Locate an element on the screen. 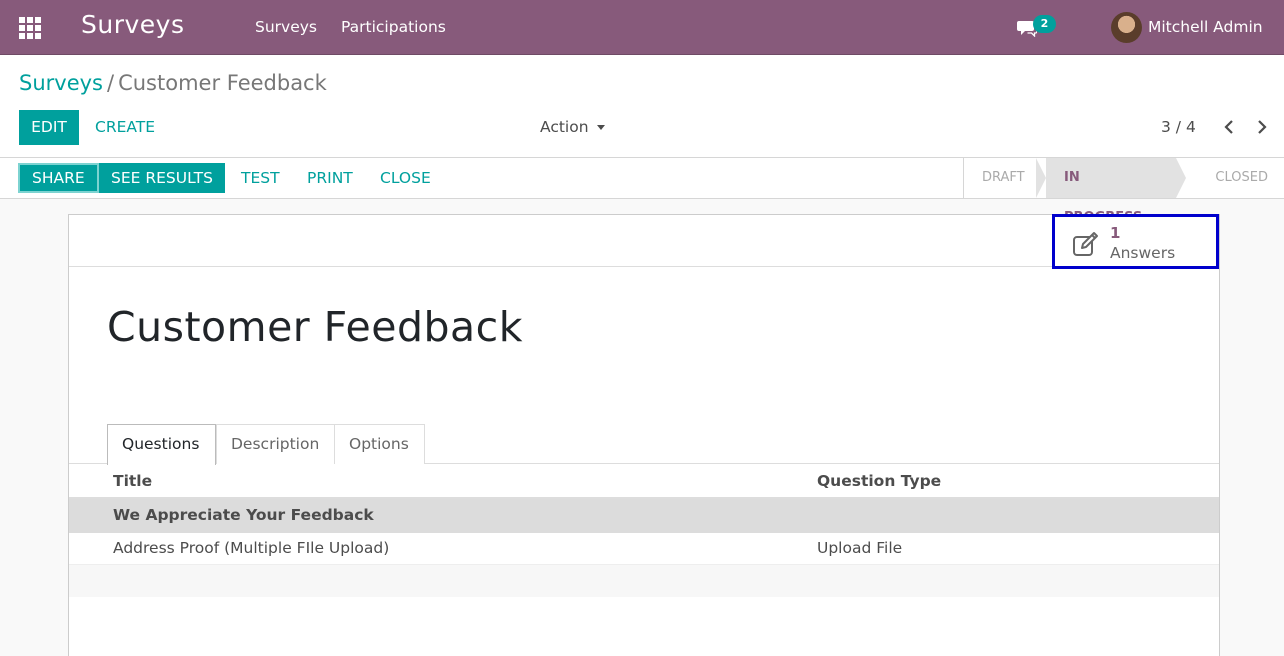  edit-button: EDIT is located at coordinates (49, 127).